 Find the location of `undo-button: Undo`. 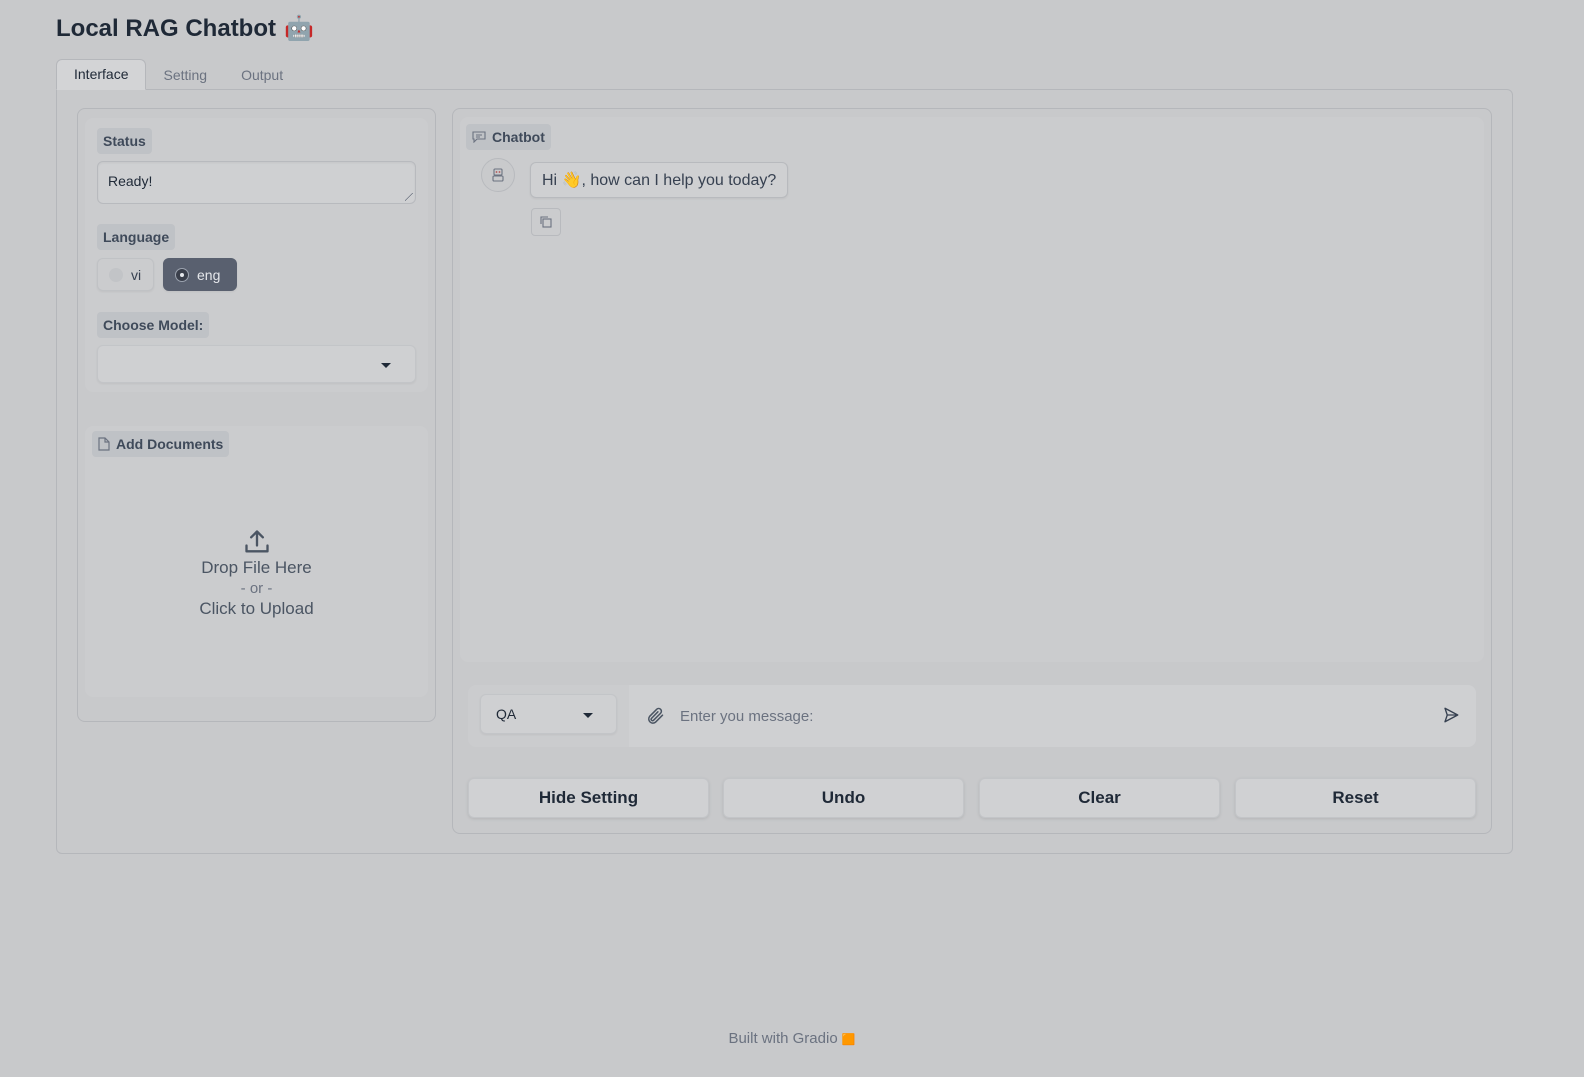

undo-button: Undo is located at coordinates (843, 798).